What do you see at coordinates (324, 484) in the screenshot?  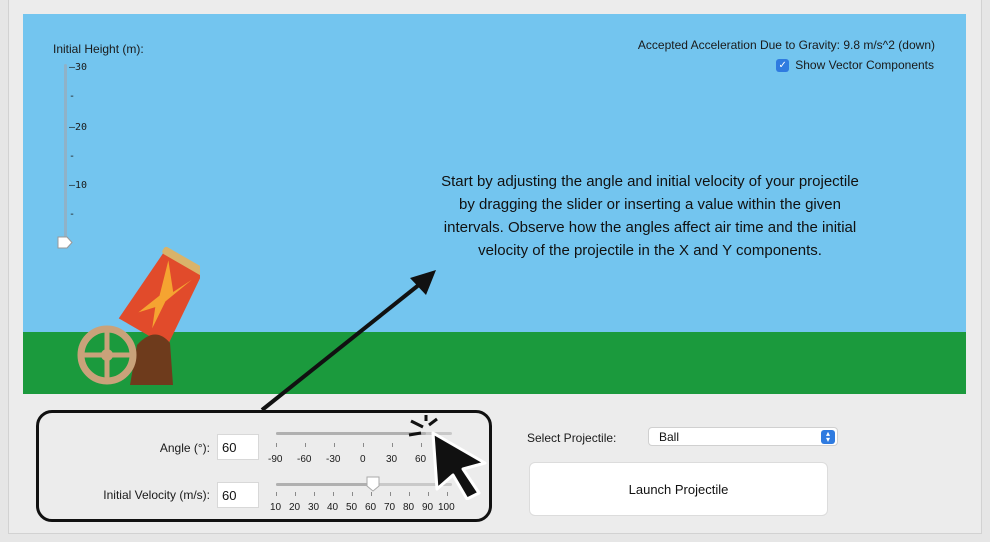 I see `velocity-slider-fill` at bounding box center [324, 484].